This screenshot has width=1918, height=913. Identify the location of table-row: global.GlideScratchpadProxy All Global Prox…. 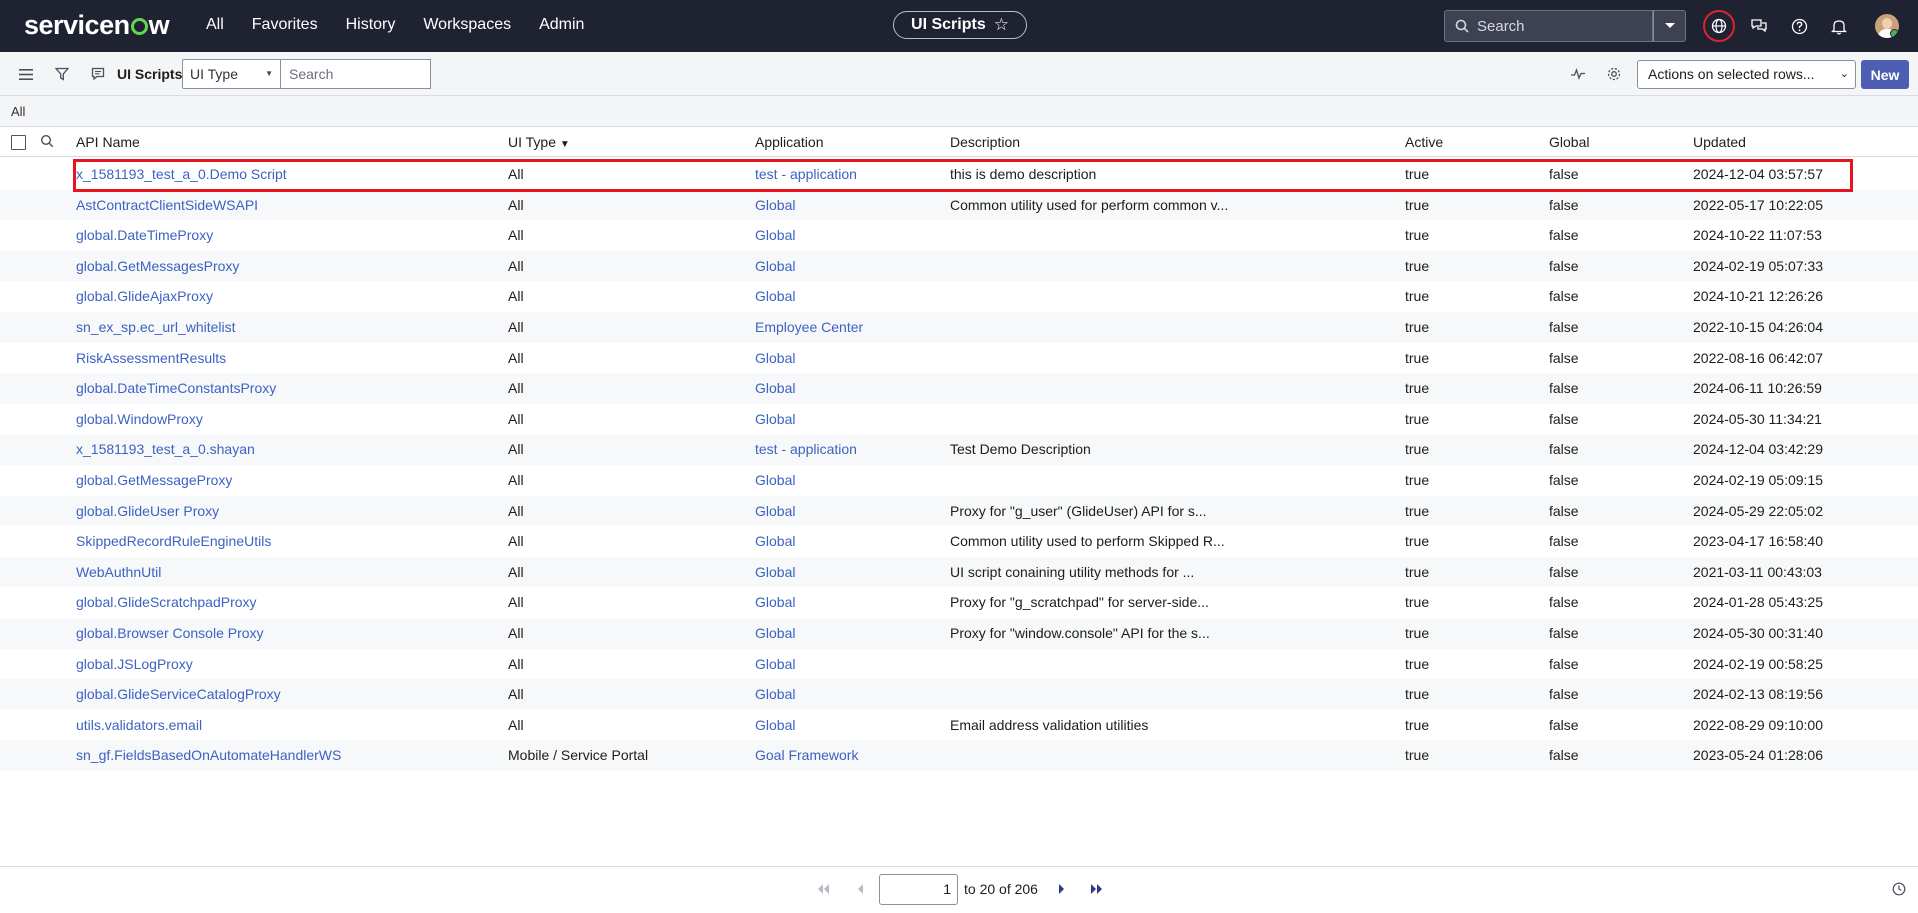
(959, 602).